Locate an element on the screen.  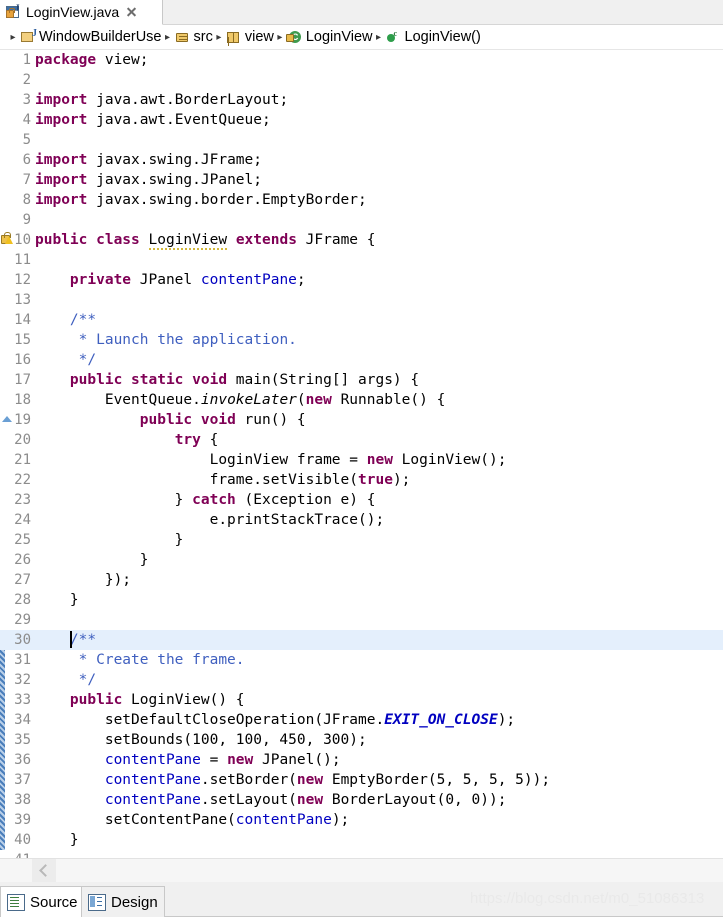
code-line: 41 is located at coordinates (361, 854).